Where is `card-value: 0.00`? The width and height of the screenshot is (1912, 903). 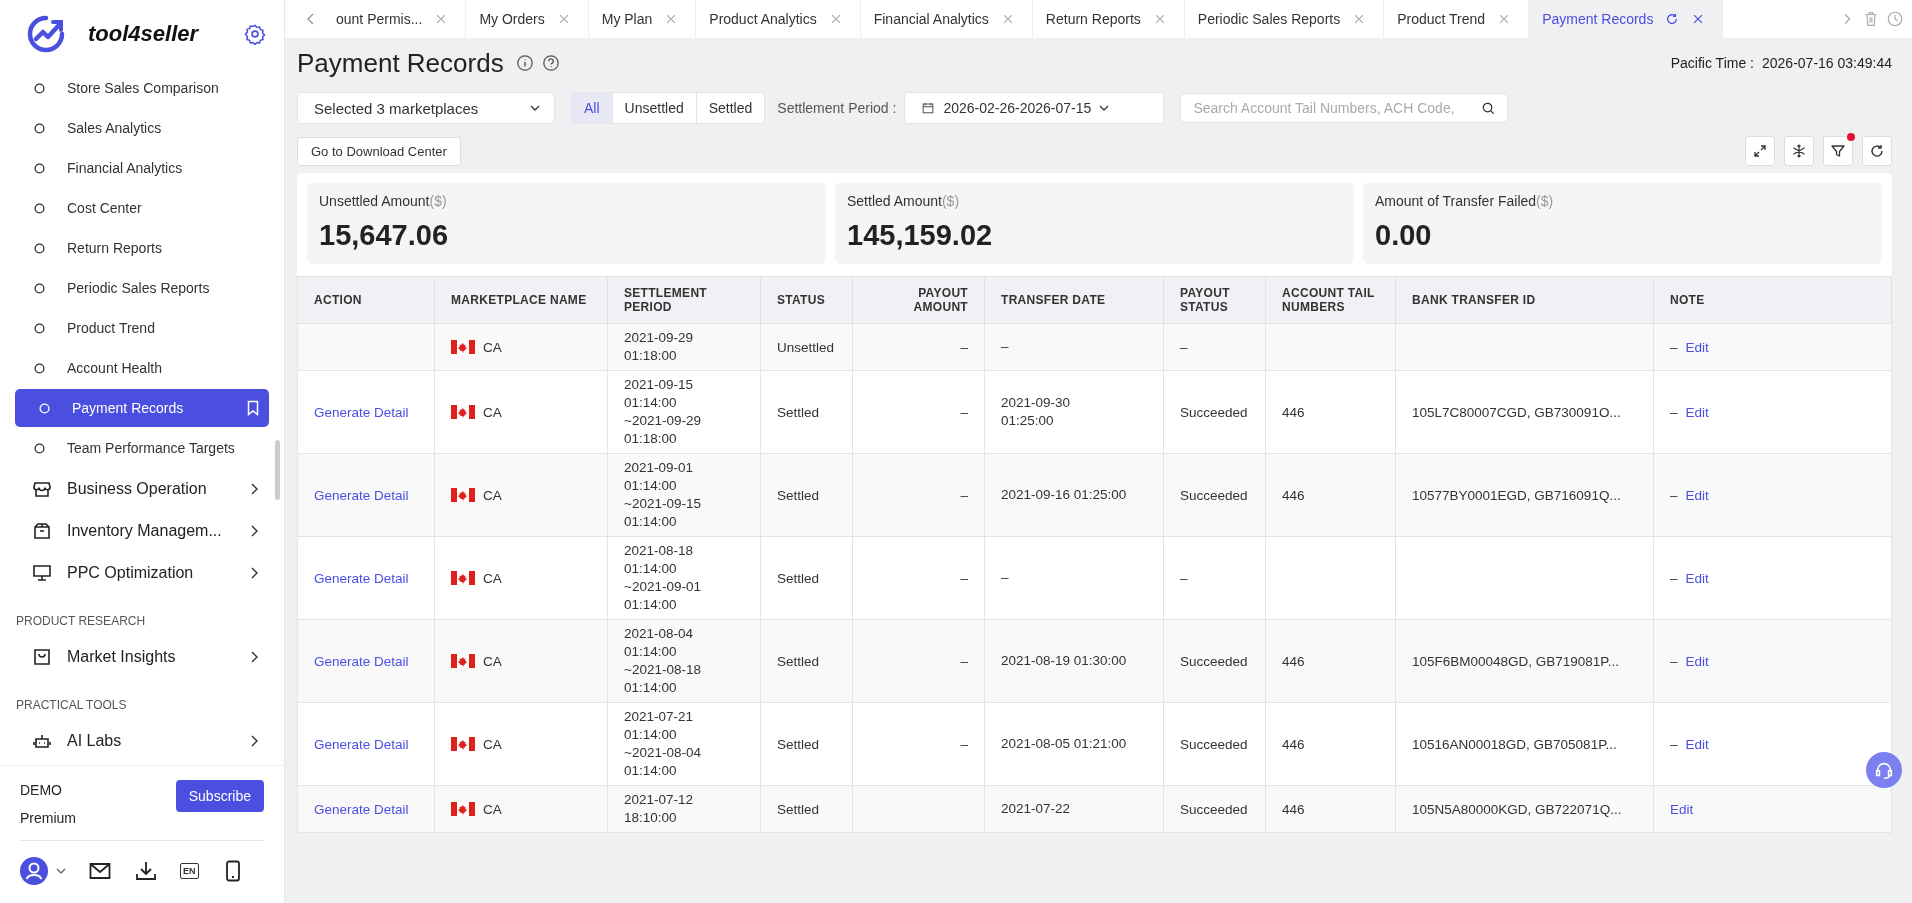 card-value: 0.00 is located at coordinates (1404, 235).